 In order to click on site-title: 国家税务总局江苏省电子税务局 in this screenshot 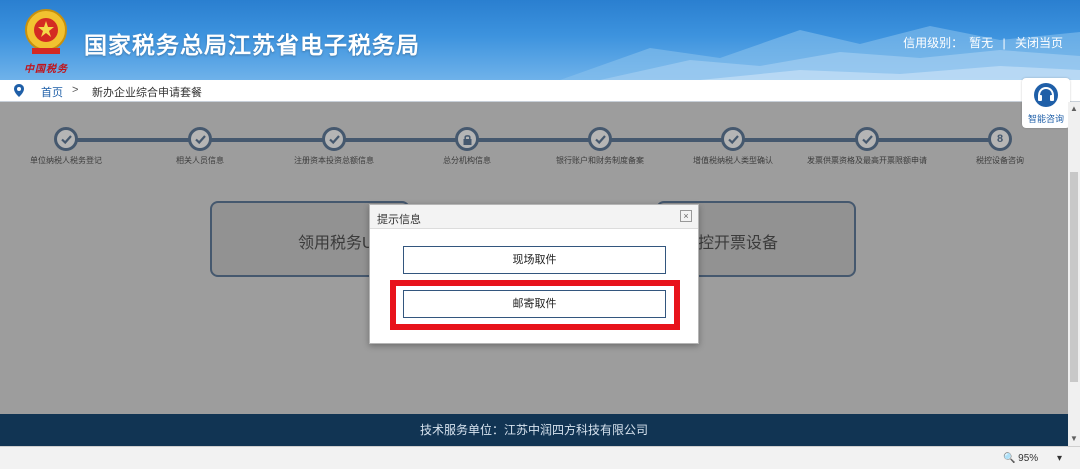, I will do `click(252, 45)`.